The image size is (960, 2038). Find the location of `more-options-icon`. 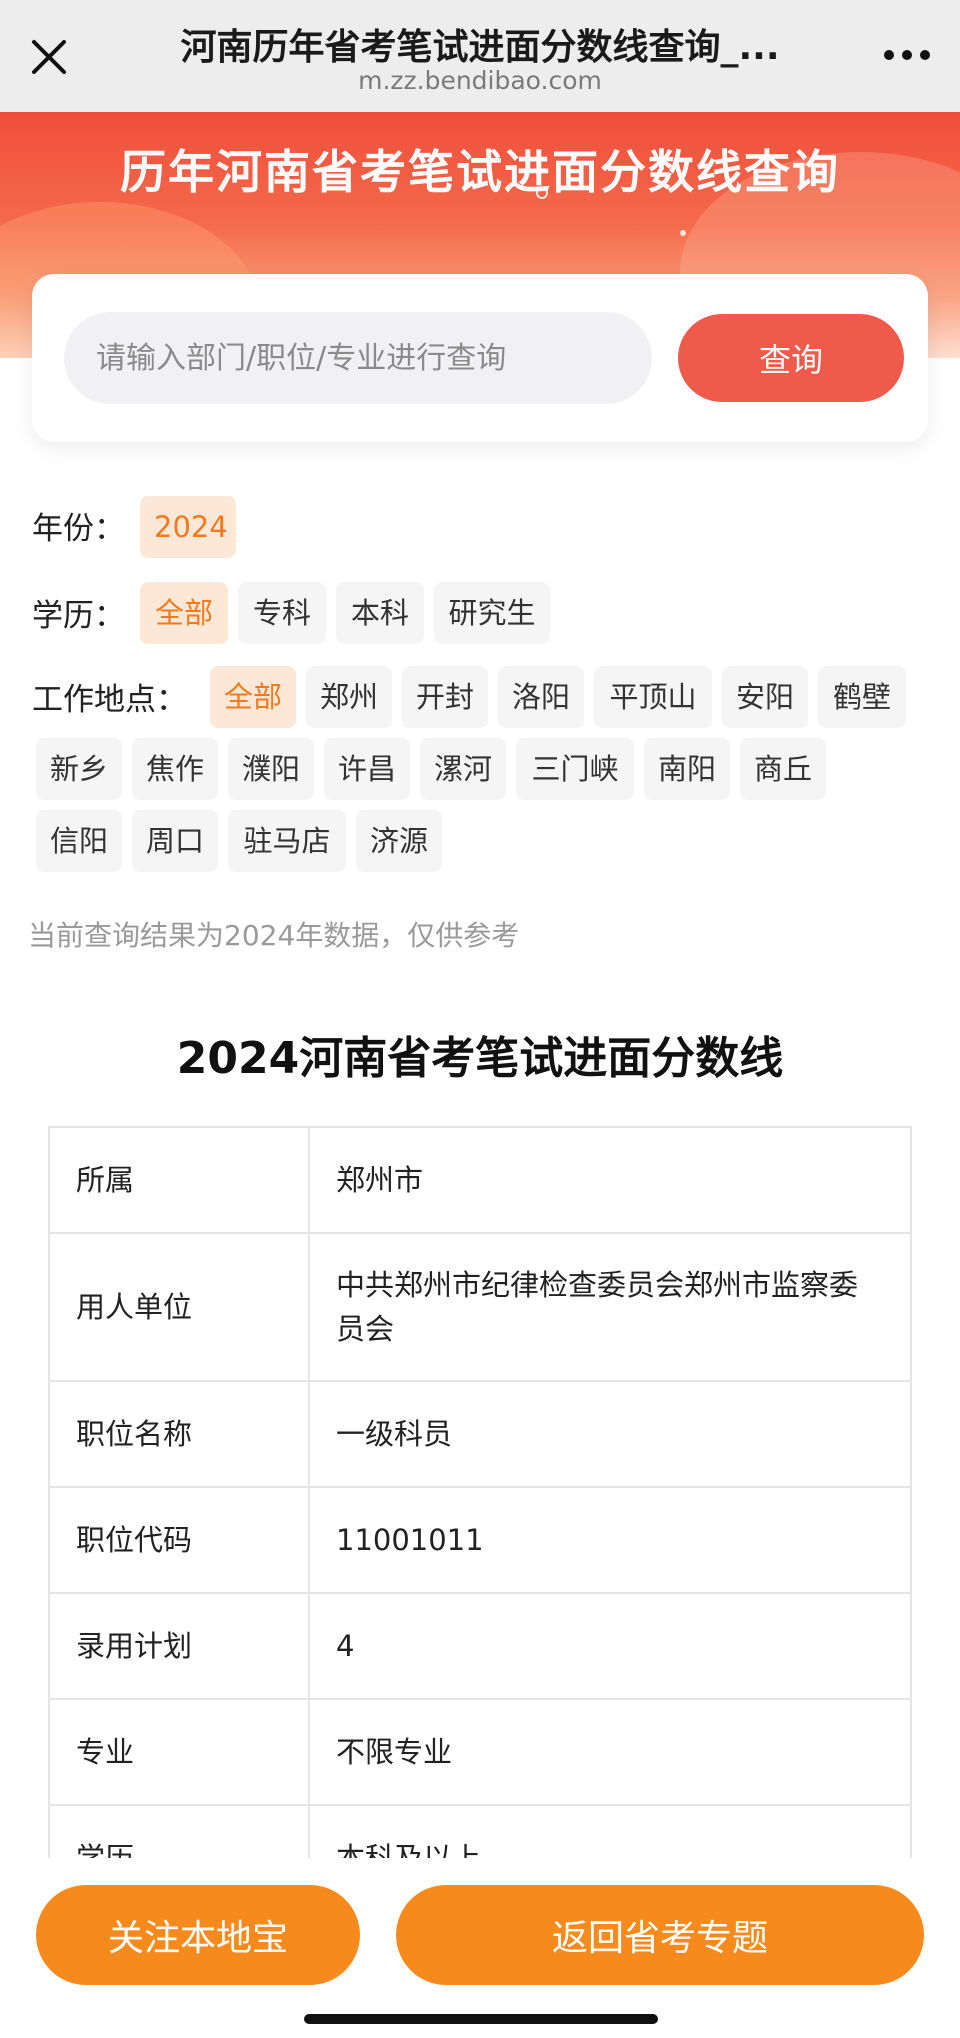

more-options-icon is located at coordinates (907, 55).